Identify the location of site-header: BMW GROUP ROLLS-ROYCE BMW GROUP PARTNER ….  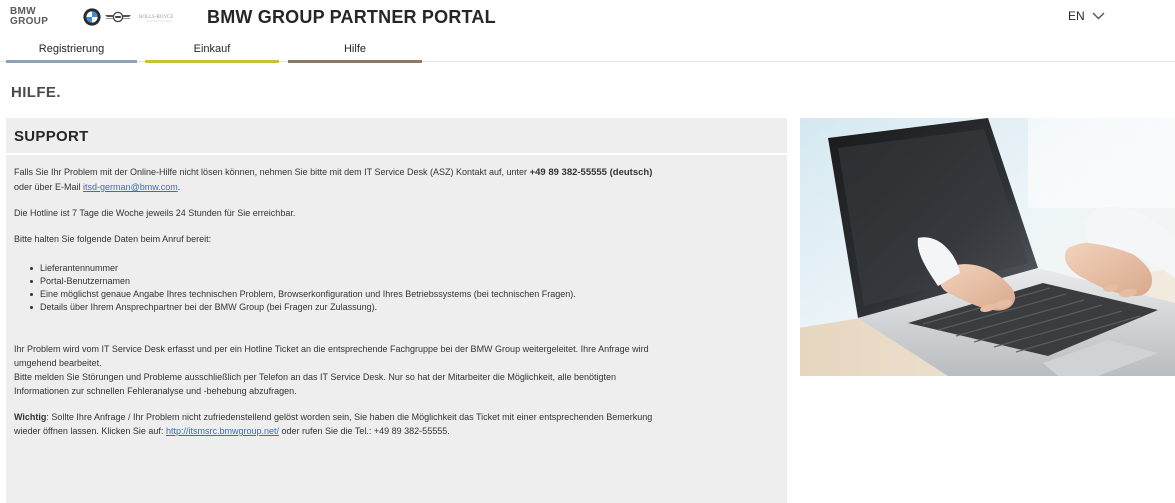
(587, 19).